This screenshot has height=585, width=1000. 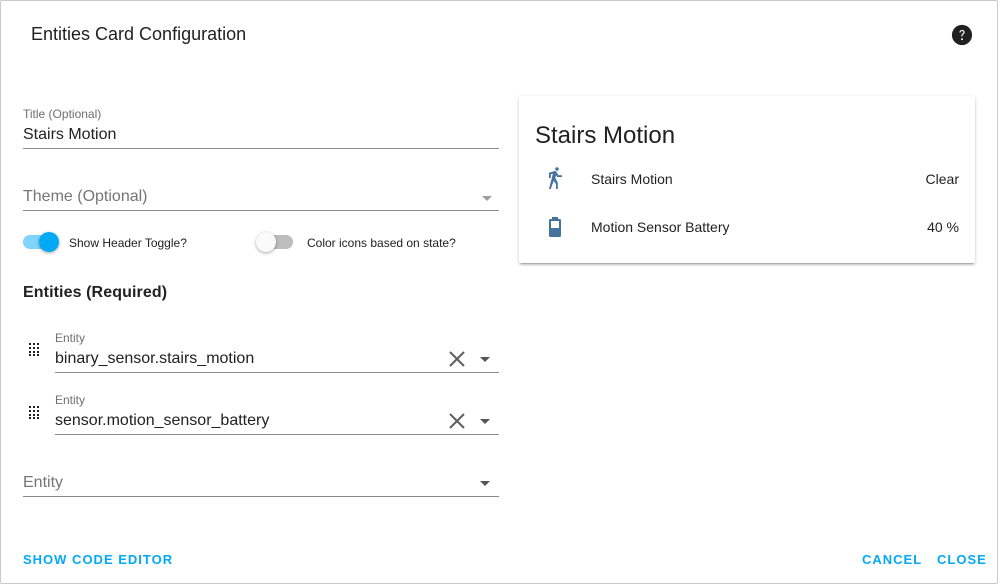 What do you see at coordinates (605, 135) in the screenshot?
I see `preview-card-title: Stairs Motion` at bounding box center [605, 135].